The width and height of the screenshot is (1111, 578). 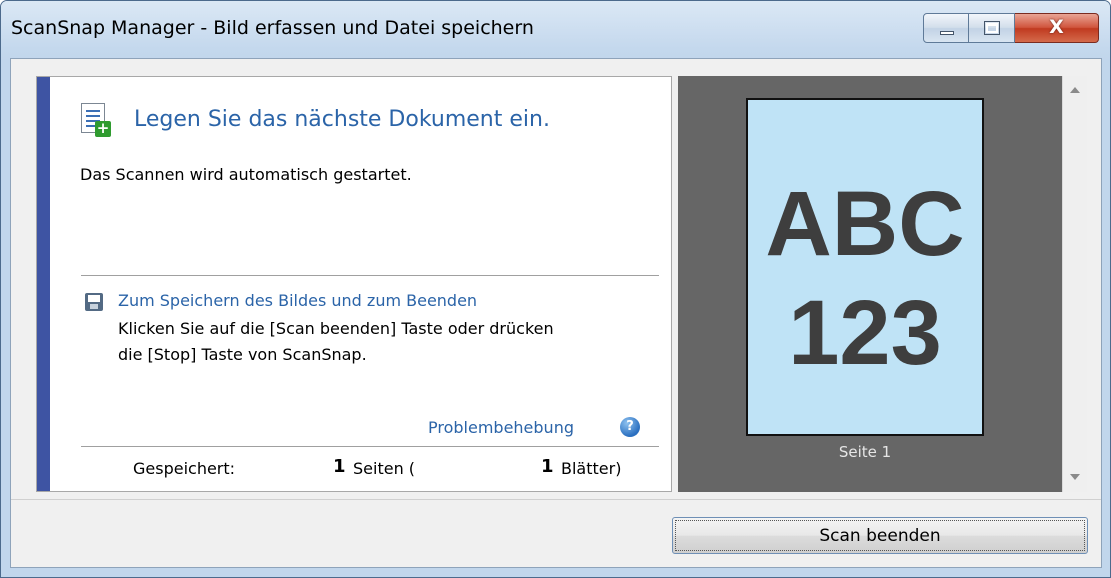 I want to click on scan-end-button: Scan beenden, so click(x=880, y=535).